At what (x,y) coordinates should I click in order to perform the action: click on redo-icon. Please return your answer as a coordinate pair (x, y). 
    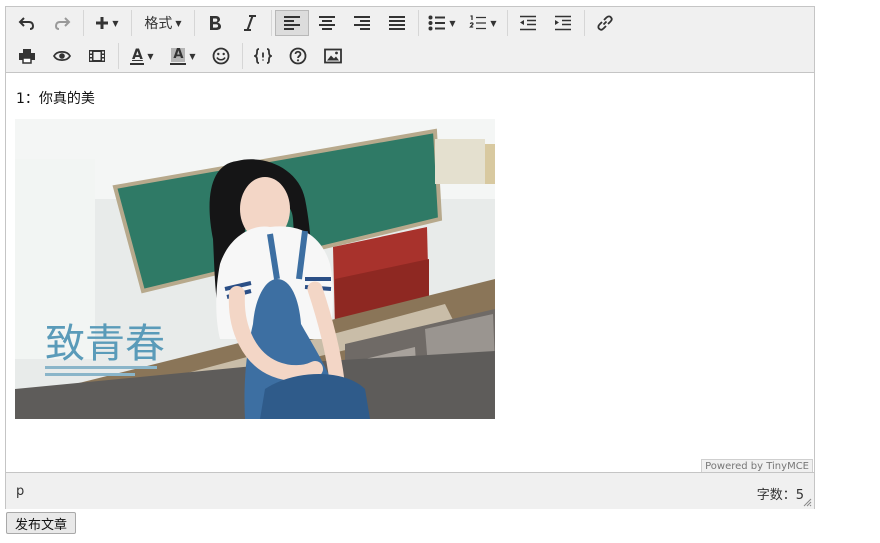
    Looking at the image, I should click on (62, 23).